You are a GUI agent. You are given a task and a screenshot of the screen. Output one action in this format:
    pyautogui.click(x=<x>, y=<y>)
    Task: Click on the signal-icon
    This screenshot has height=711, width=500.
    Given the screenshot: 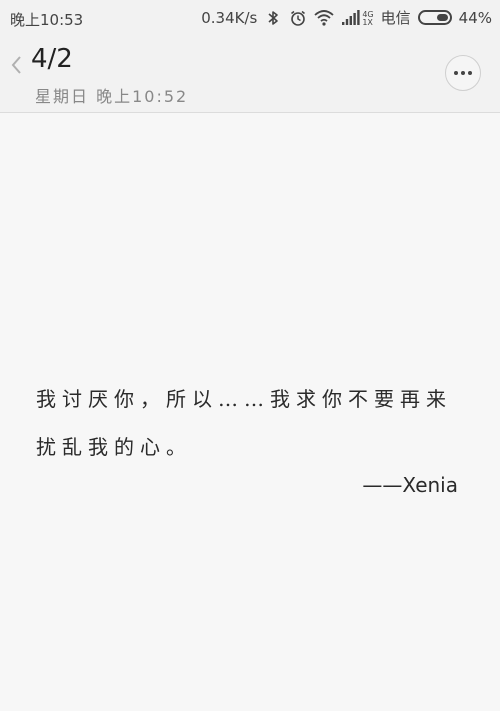 What is the action you would take?
    pyautogui.click(x=351, y=17)
    